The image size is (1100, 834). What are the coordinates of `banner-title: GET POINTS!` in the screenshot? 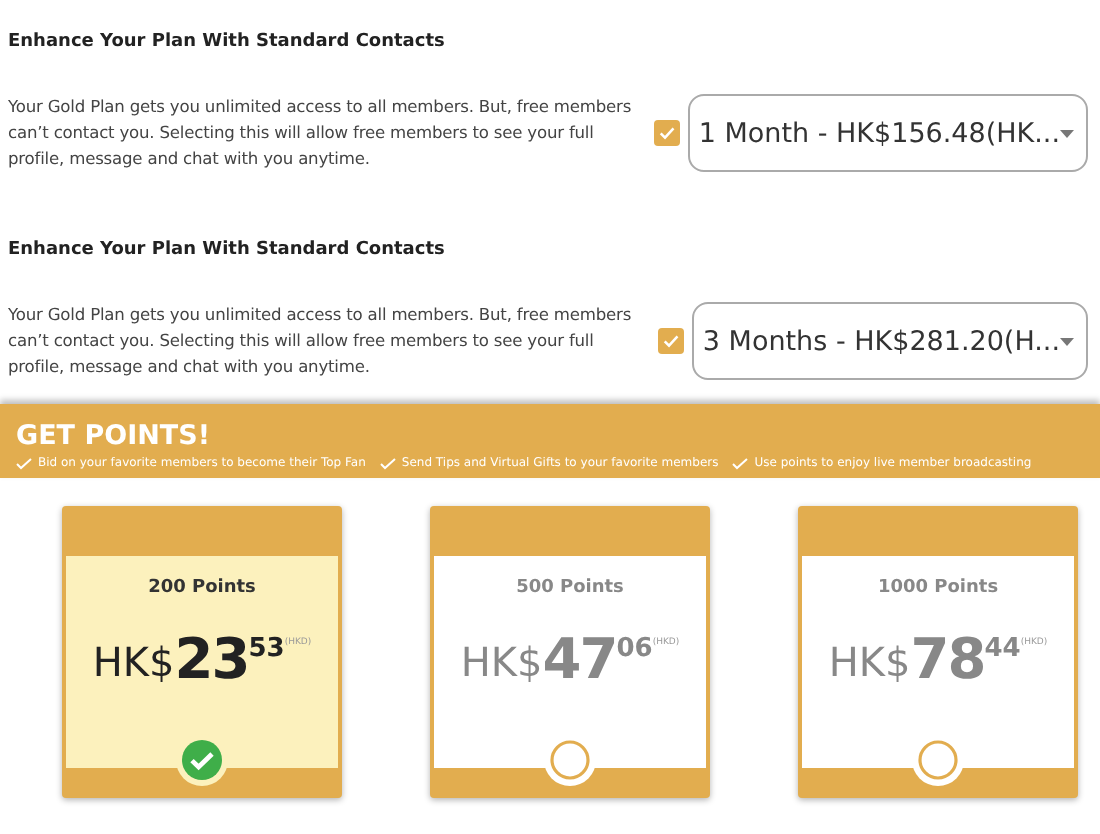 It's located at (113, 436).